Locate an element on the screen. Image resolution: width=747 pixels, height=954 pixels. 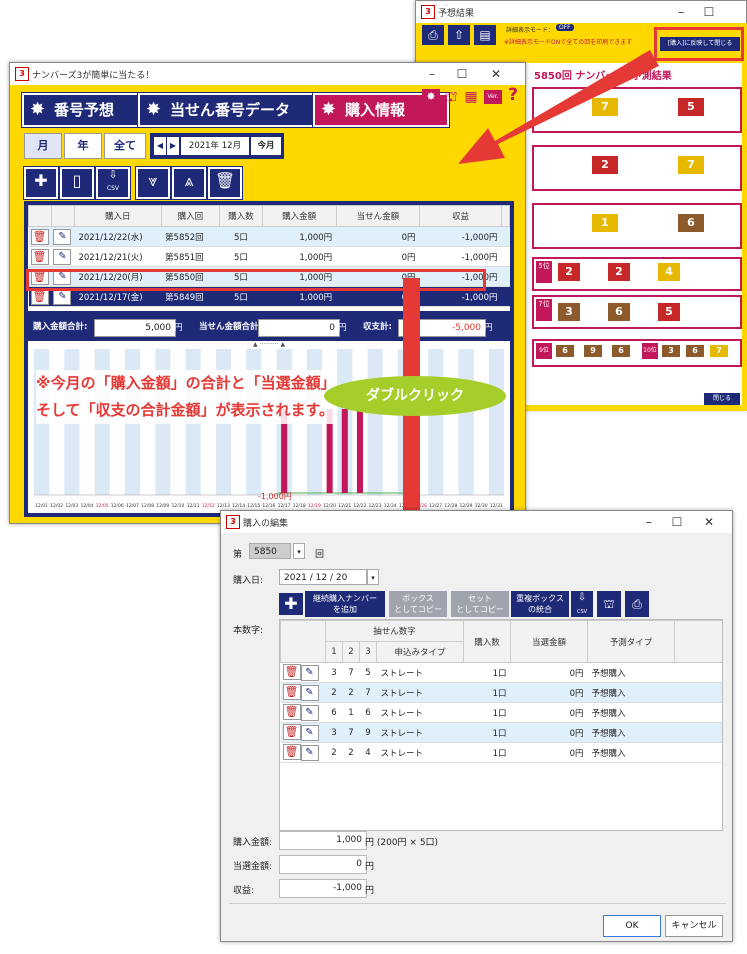
tab-year: 年 is located at coordinates (83, 146).